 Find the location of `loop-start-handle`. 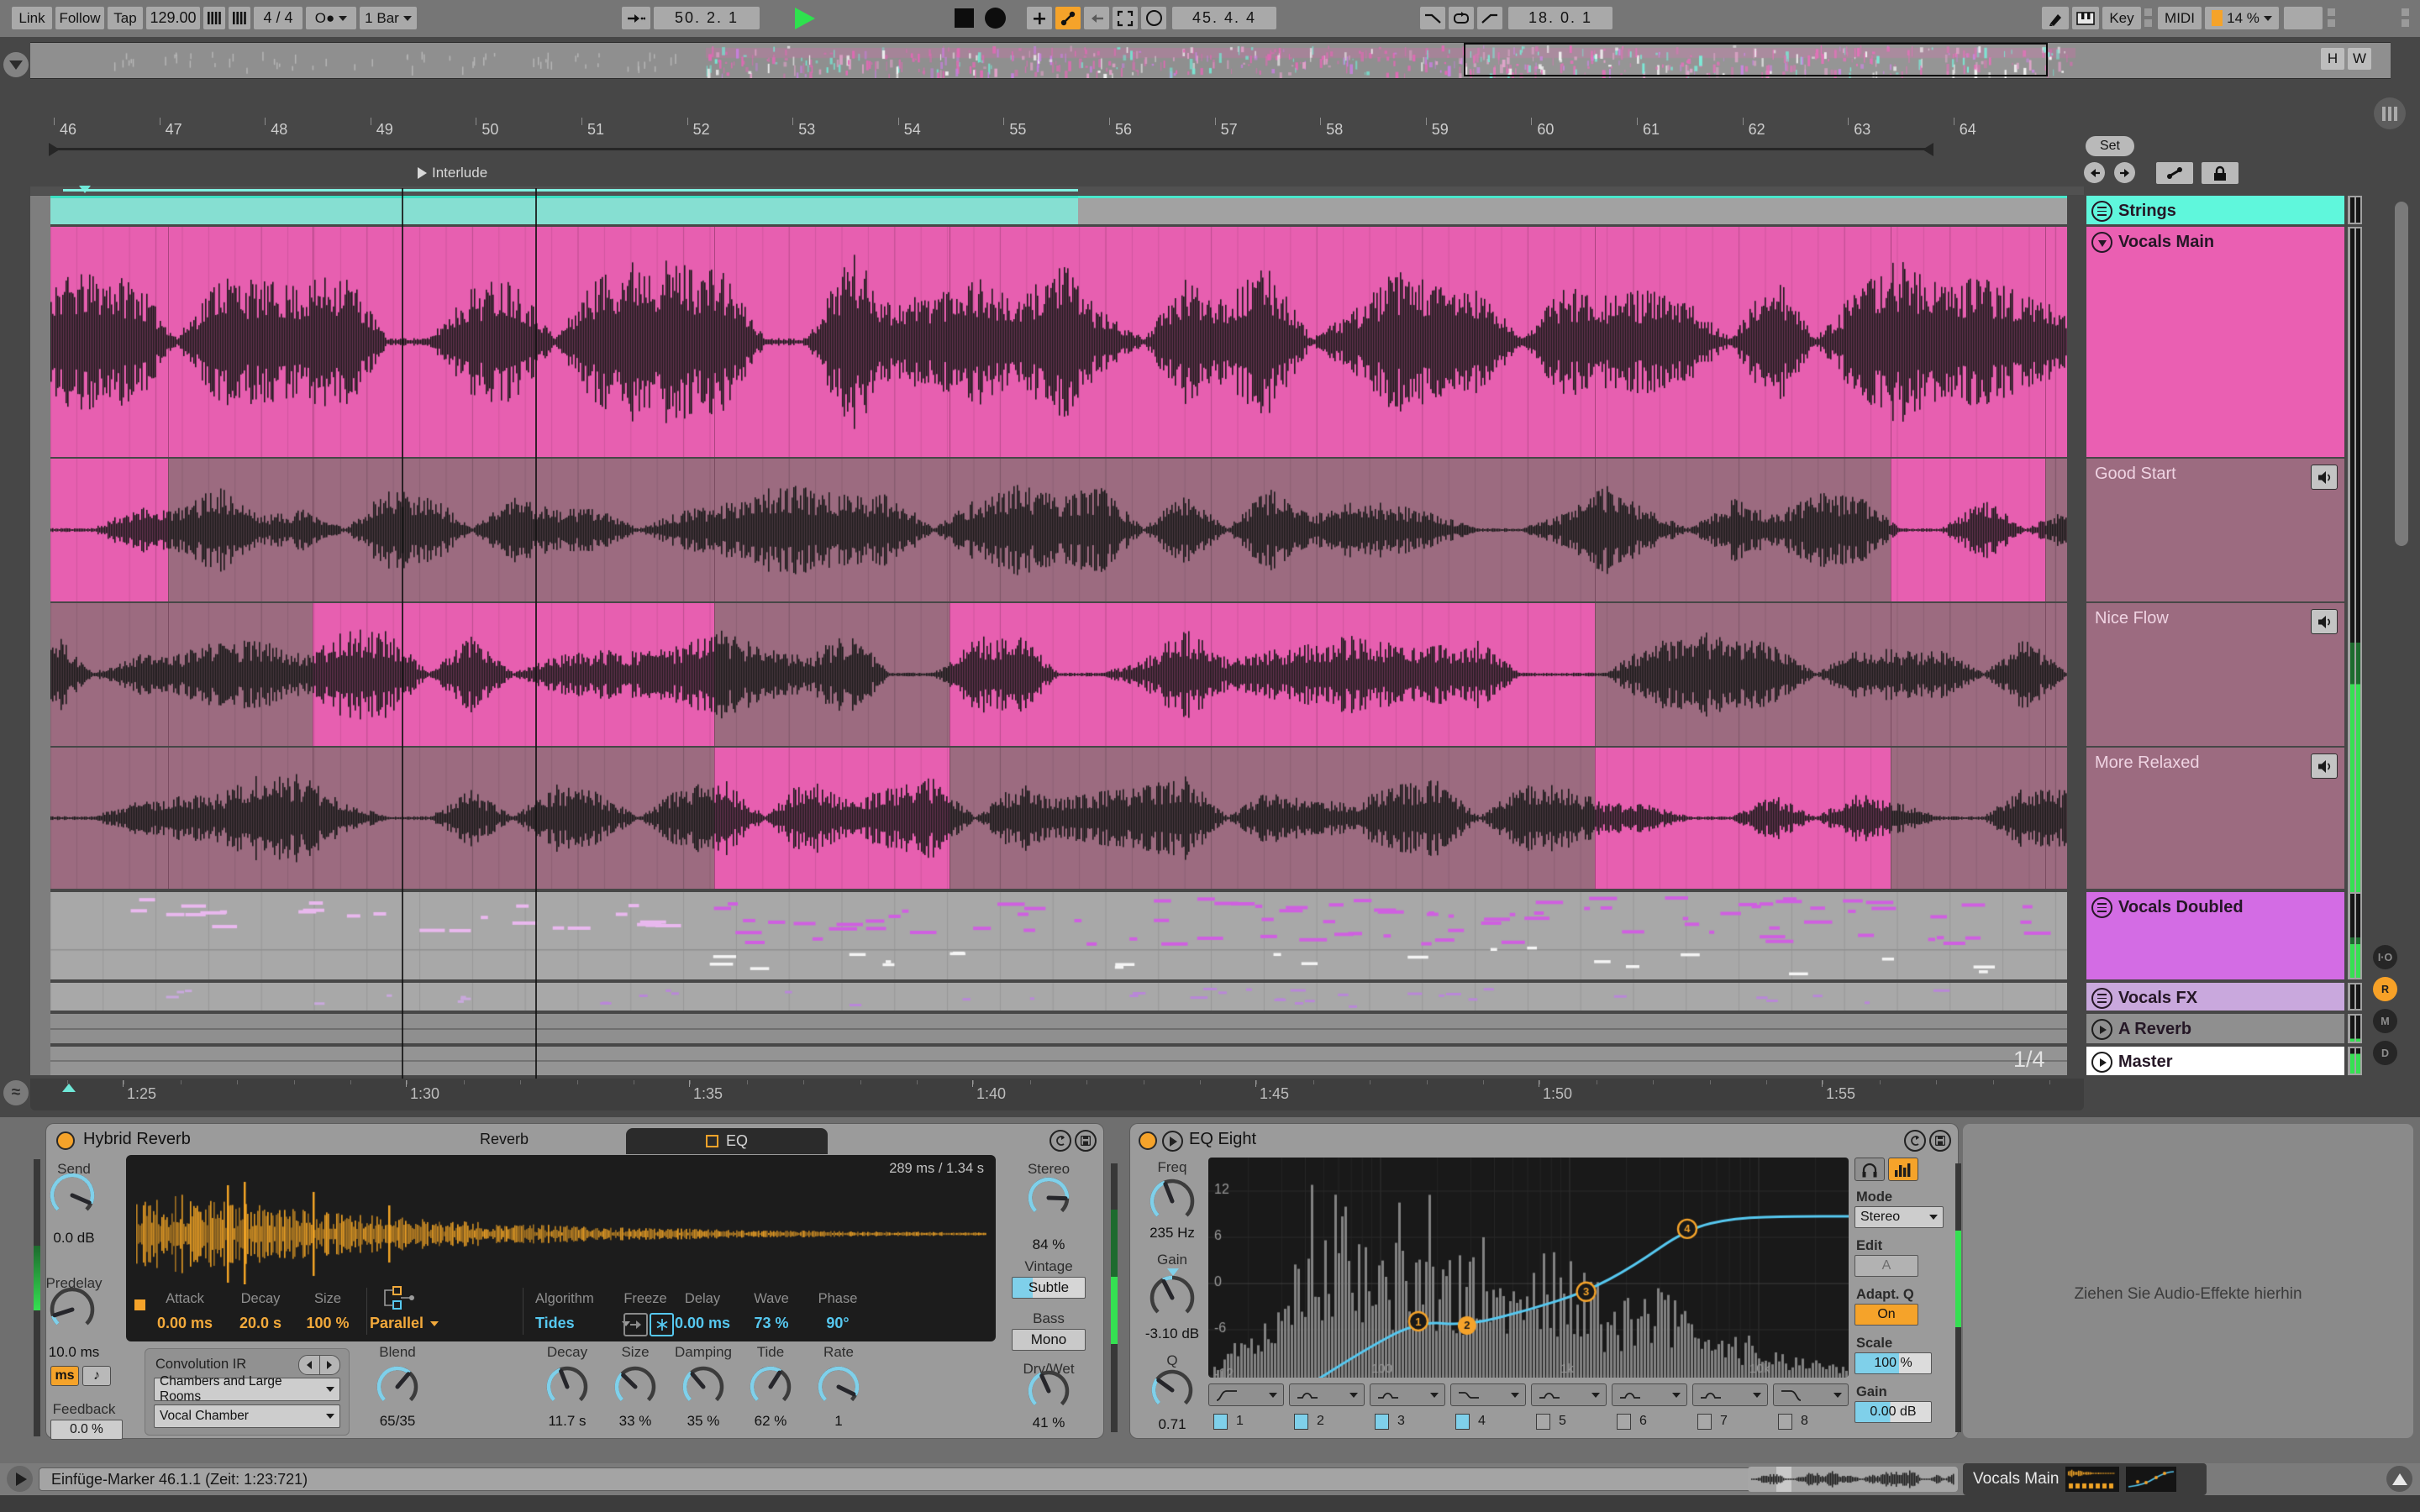

loop-start-handle is located at coordinates (54, 149).